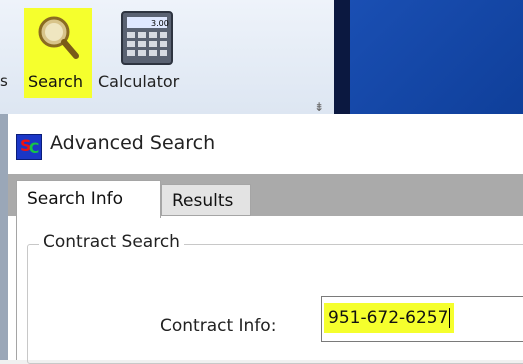  I want to click on background-window-edge, so click(4, 237).